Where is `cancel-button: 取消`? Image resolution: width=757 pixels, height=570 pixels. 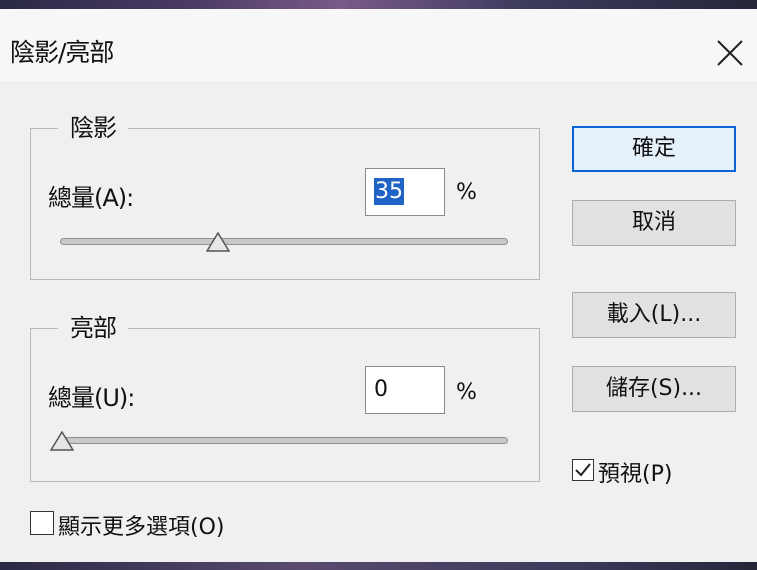 cancel-button: 取消 is located at coordinates (654, 223).